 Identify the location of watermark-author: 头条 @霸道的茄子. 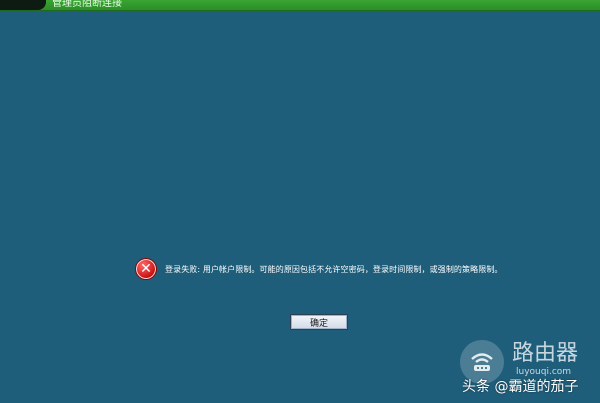
(520, 387).